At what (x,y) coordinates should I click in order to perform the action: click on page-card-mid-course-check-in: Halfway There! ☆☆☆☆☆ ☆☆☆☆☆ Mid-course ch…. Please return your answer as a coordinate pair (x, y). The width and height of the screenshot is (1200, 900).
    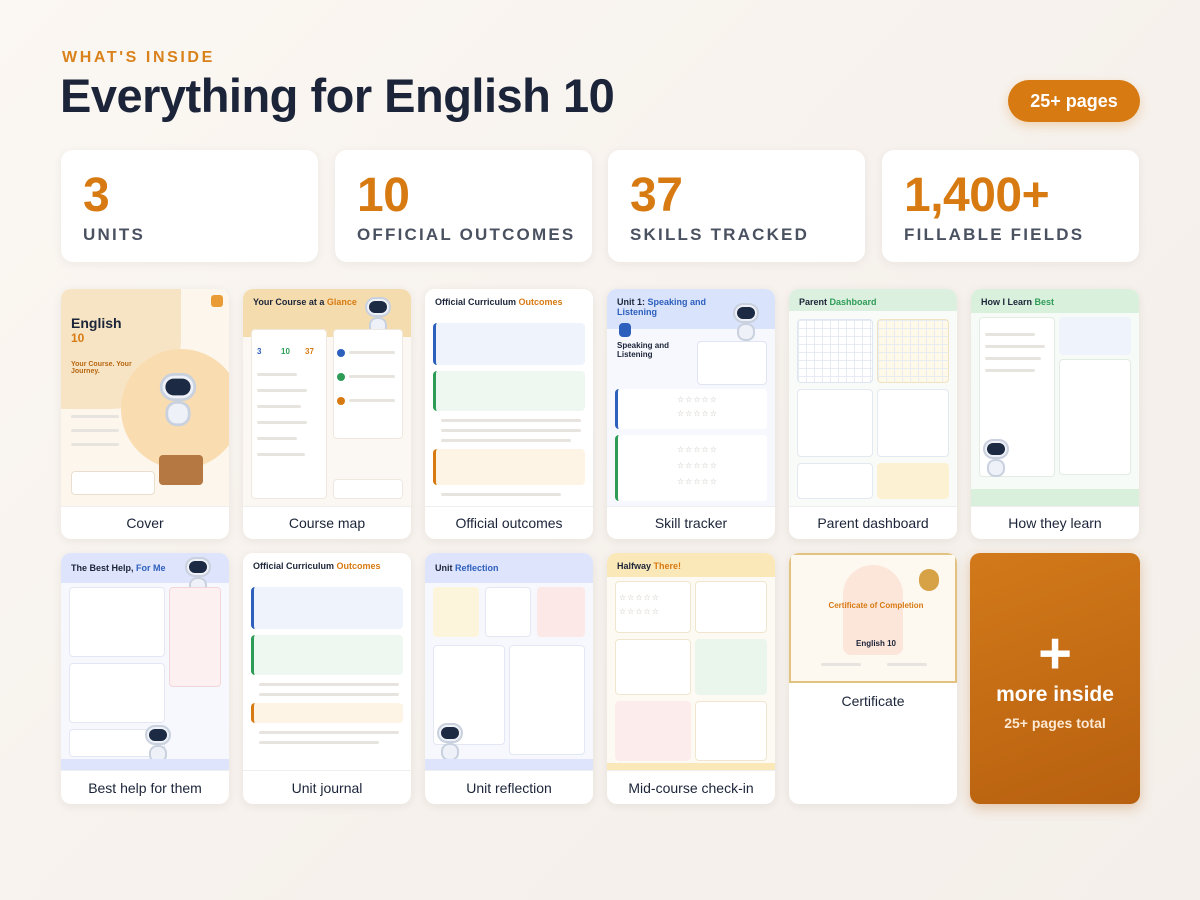
    Looking at the image, I should click on (691, 678).